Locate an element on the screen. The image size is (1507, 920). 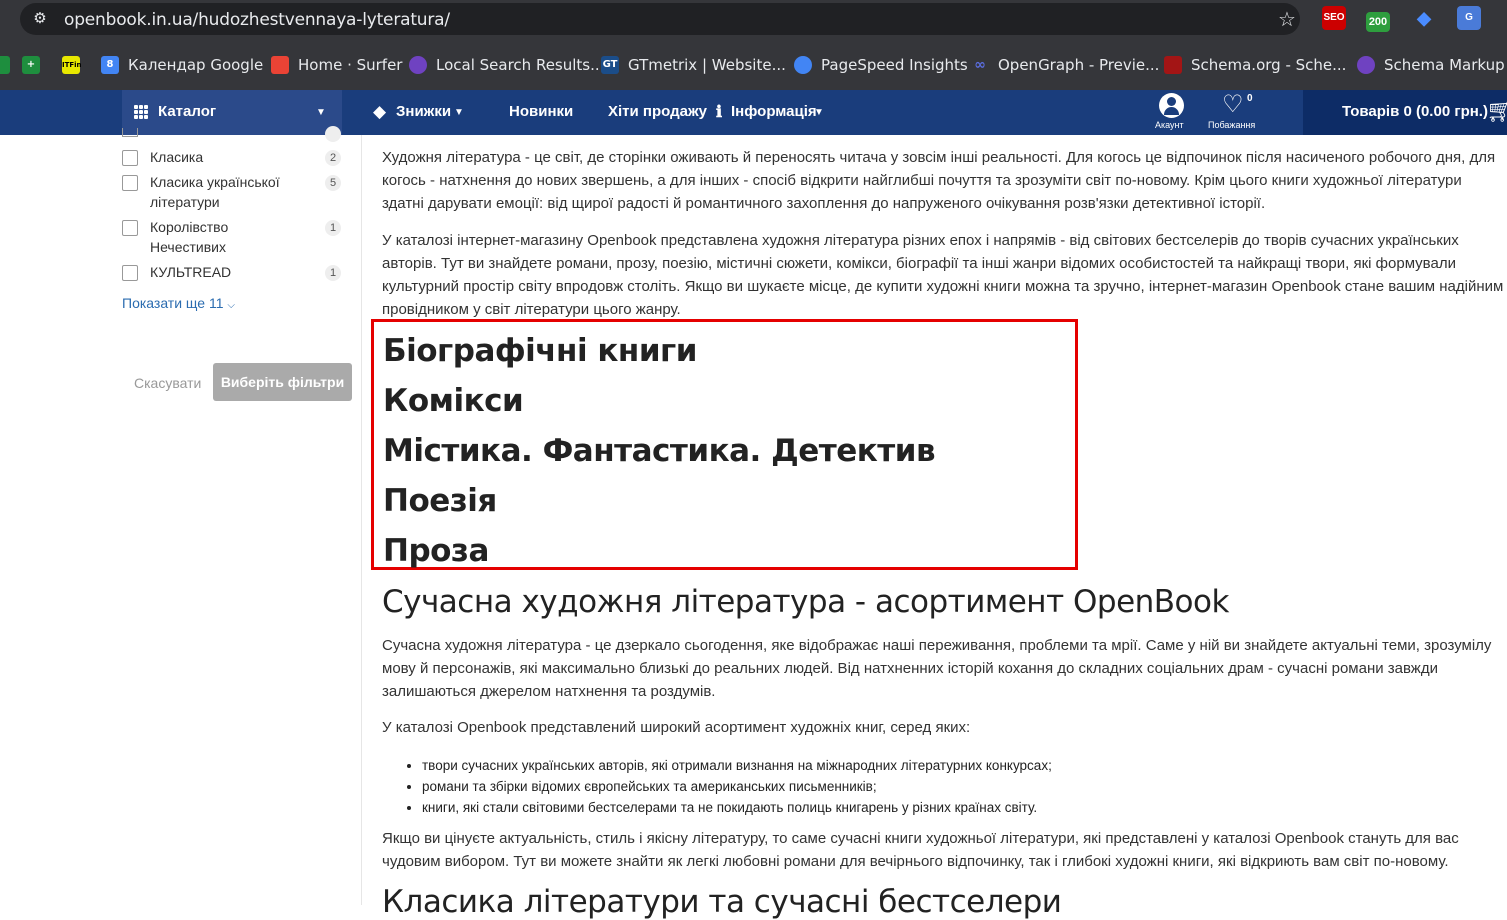
bookmark-label: Home · Surfer is located at coordinates (350, 65).